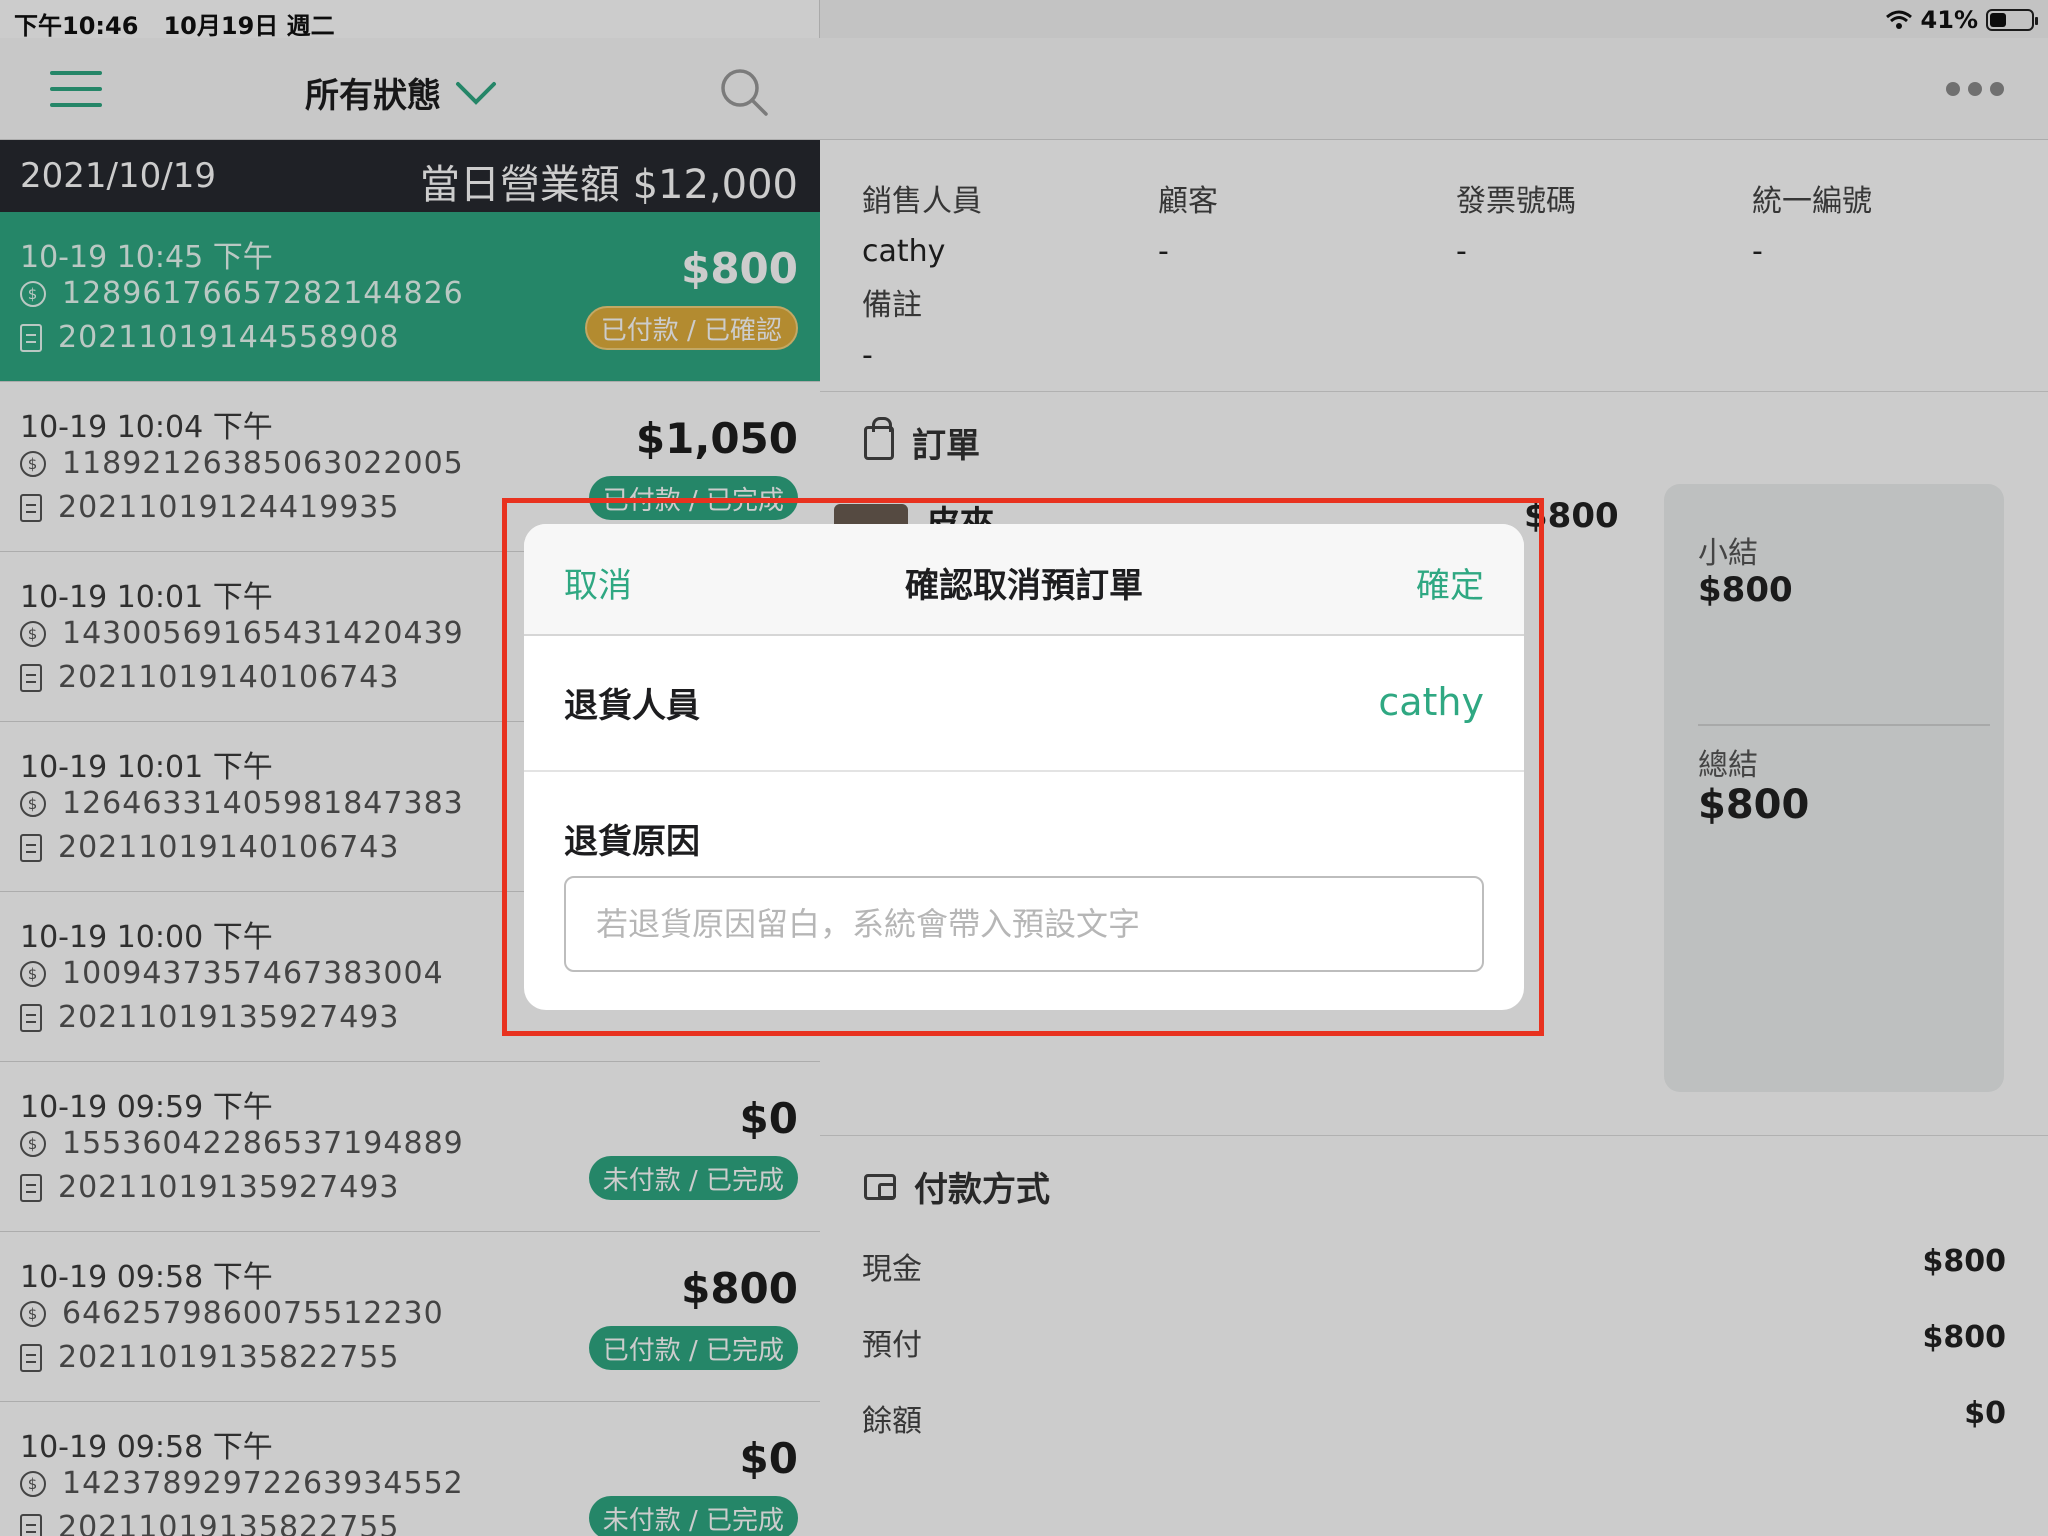 Image resolution: width=2048 pixels, height=1536 pixels. Describe the element at coordinates (1024, 704) in the screenshot. I see `return-staff-row: 退貨人員 cathy` at that location.